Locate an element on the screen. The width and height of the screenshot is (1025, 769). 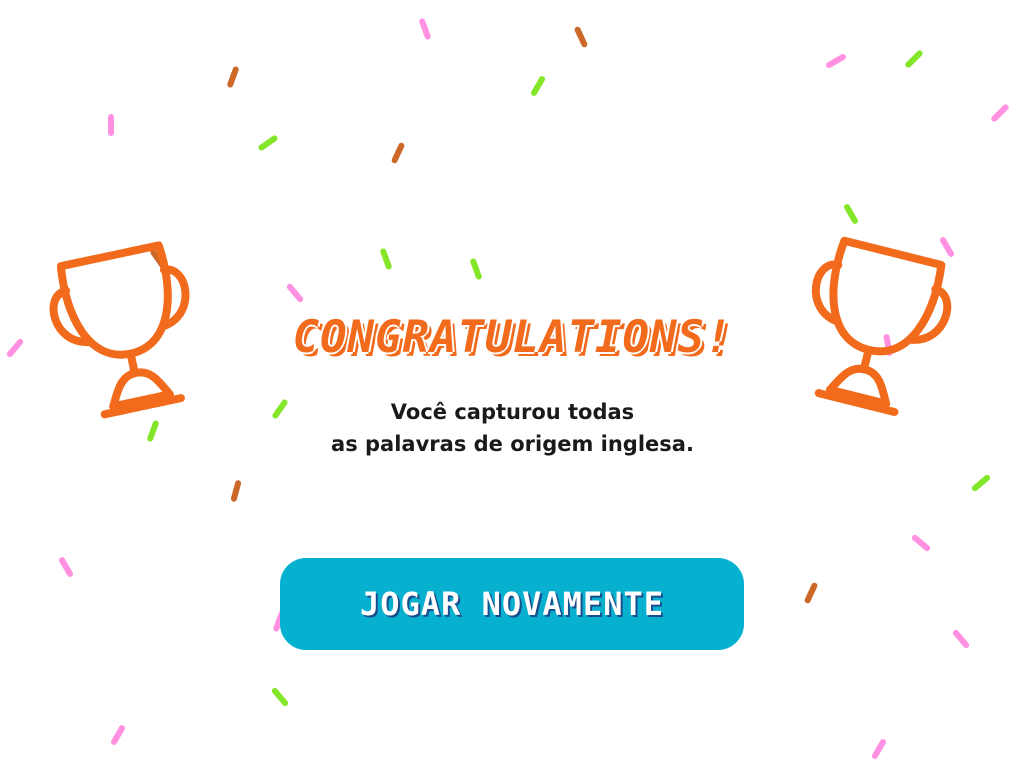
message-line-2: as palavras de origem inglesa. is located at coordinates (512, 444).